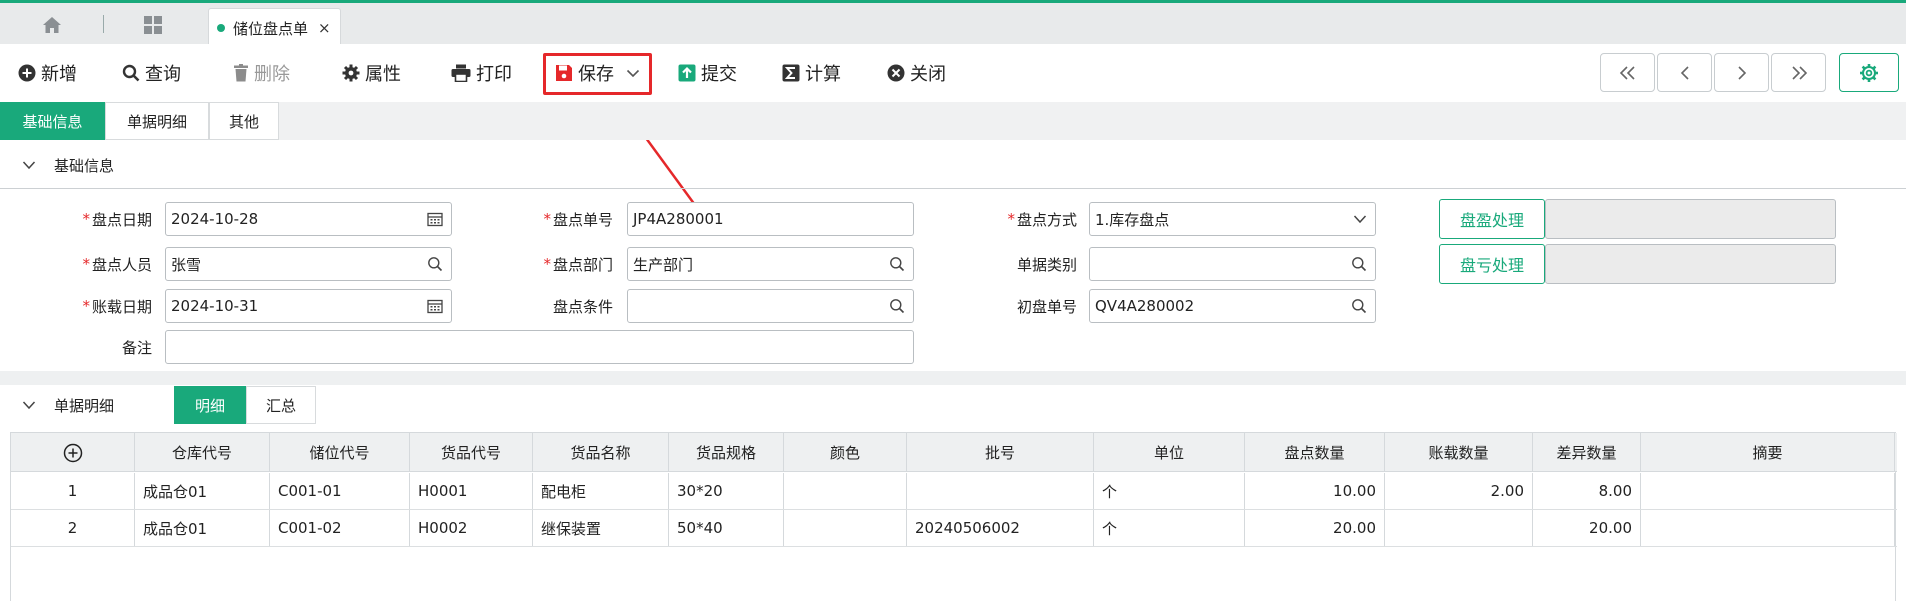  Describe the element at coordinates (157, 121) in the screenshot. I see `tab-doc-detail: 单据明细` at that location.